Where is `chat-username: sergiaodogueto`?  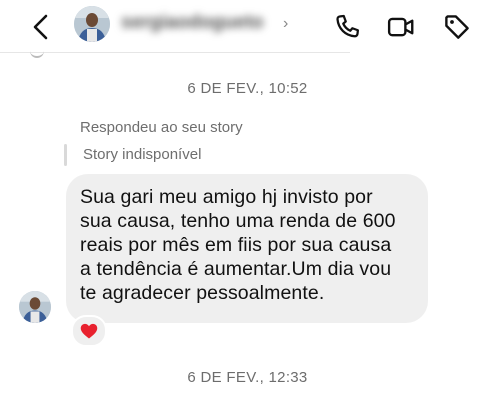 chat-username: sergiaodogueto is located at coordinates (192, 23).